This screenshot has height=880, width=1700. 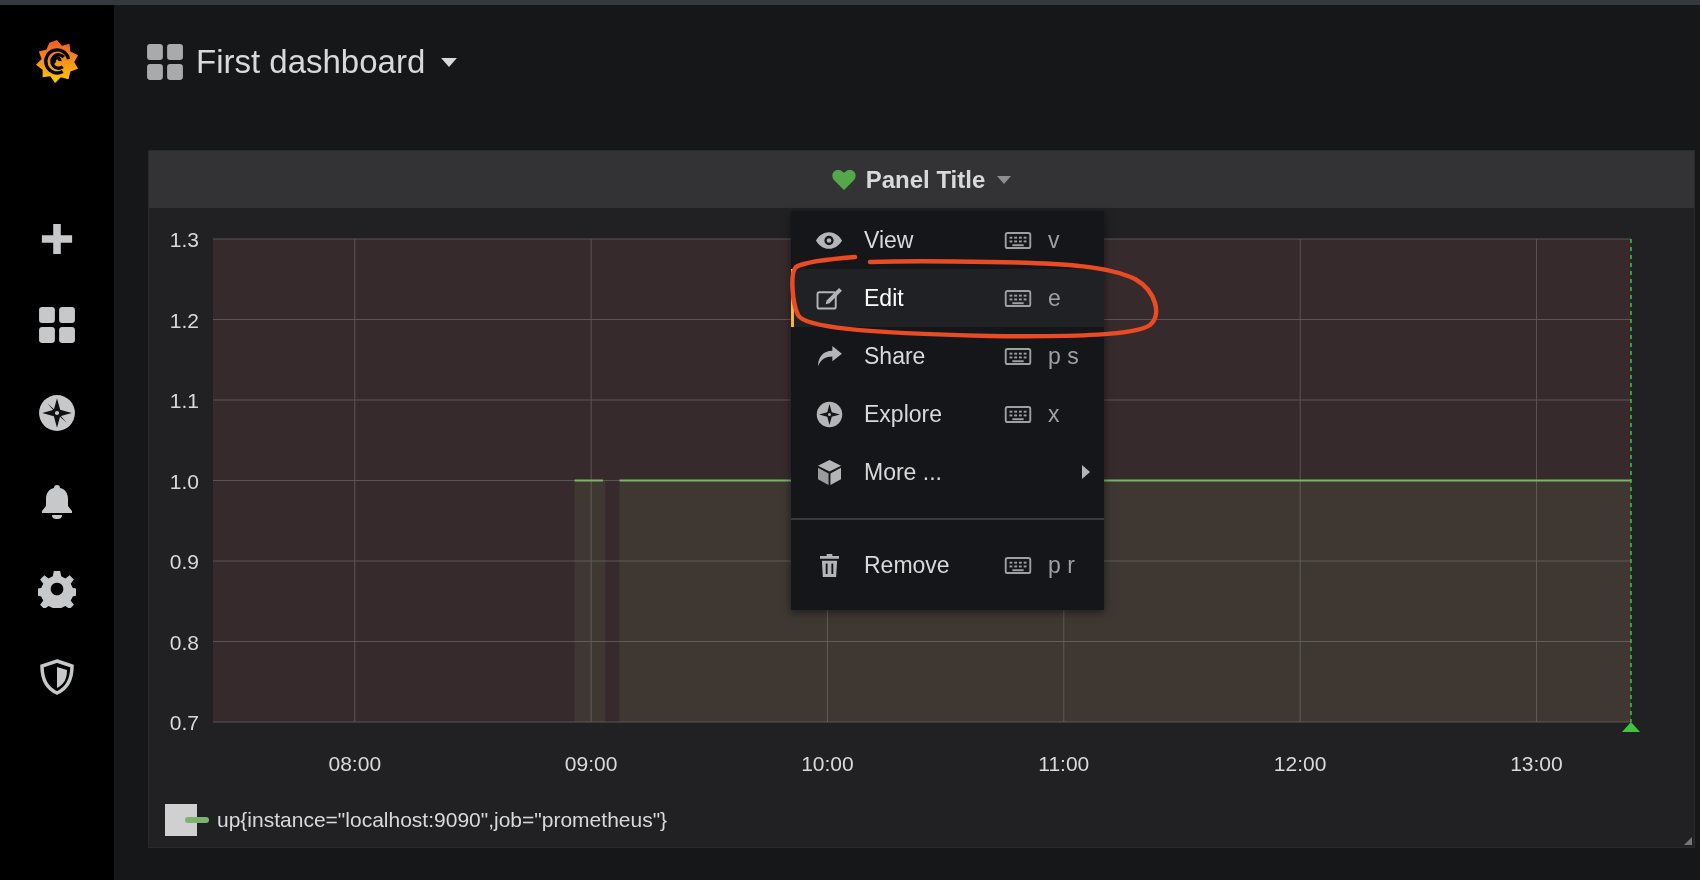 What do you see at coordinates (184, 239) in the screenshot?
I see `y-axis-label: 1.3` at bounding box center [184, 239].